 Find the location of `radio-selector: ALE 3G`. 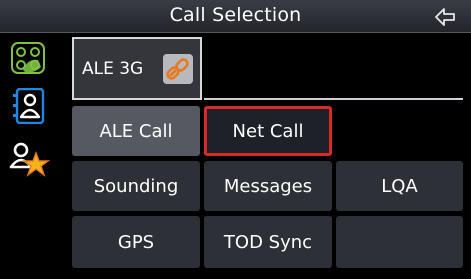

radio-selector: ALE 3G is located at coordinates (137, 68).